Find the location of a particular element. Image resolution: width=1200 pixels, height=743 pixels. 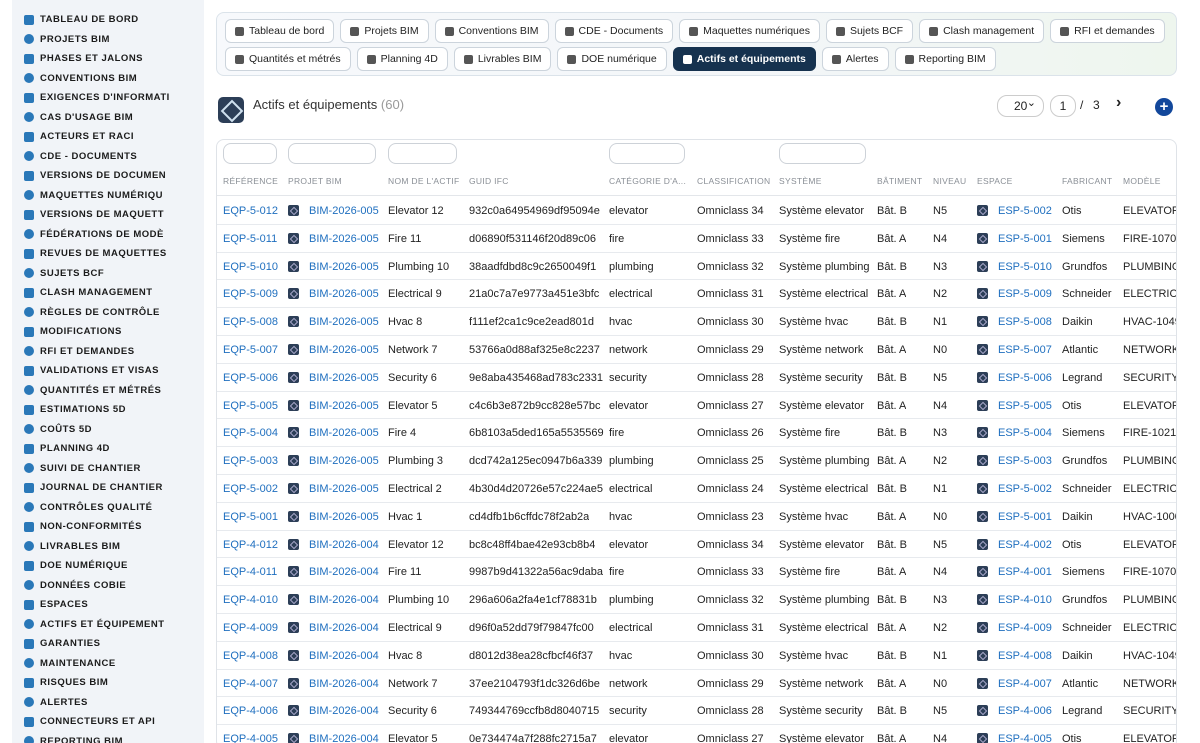

page-size-select: 20 is located at coordinates (1020, 105).